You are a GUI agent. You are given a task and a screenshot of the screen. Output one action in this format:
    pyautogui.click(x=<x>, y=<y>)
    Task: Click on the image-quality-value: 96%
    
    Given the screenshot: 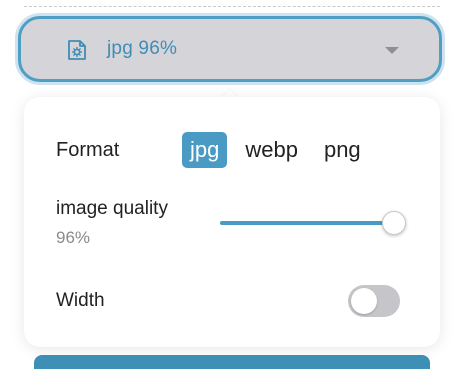 What is the action you would take?
    pyautogui.click(x=73, y=237)
    